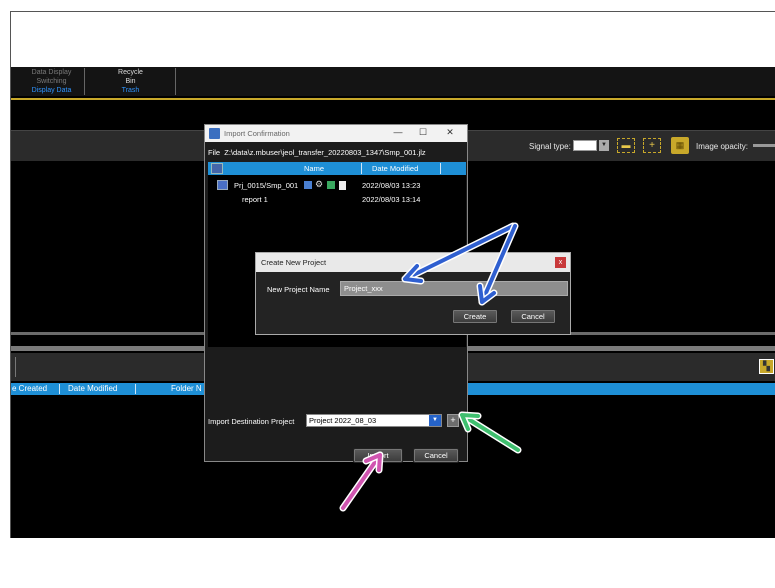 Image resolution: width=775 pixels, height=588 pixels. Describe the element at coordinates (266, 185) in the screenshot. I see `item-name: Prj_0015/Smp_001` at that location.